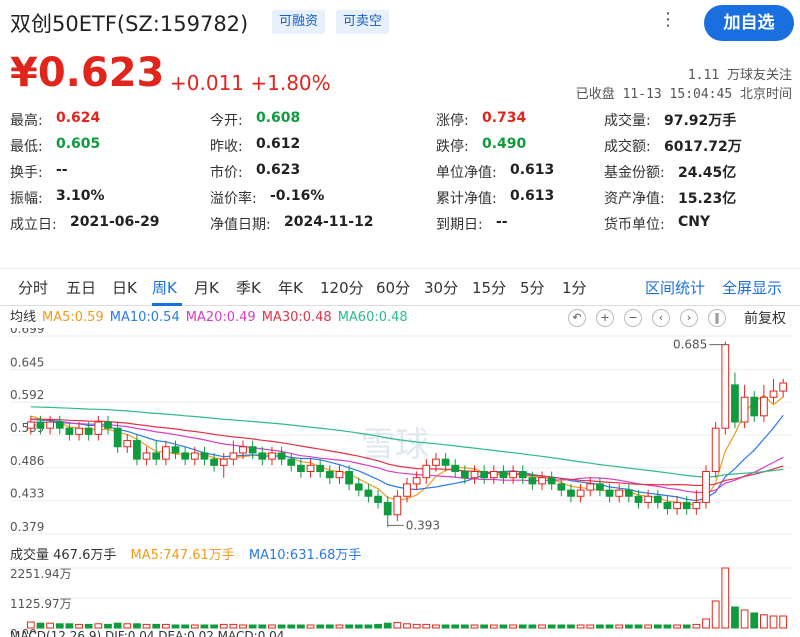 Image resolution: width=800 pixels, height=637 pixels. I want to click on stat-label: 成交额:, so click(627, 147).